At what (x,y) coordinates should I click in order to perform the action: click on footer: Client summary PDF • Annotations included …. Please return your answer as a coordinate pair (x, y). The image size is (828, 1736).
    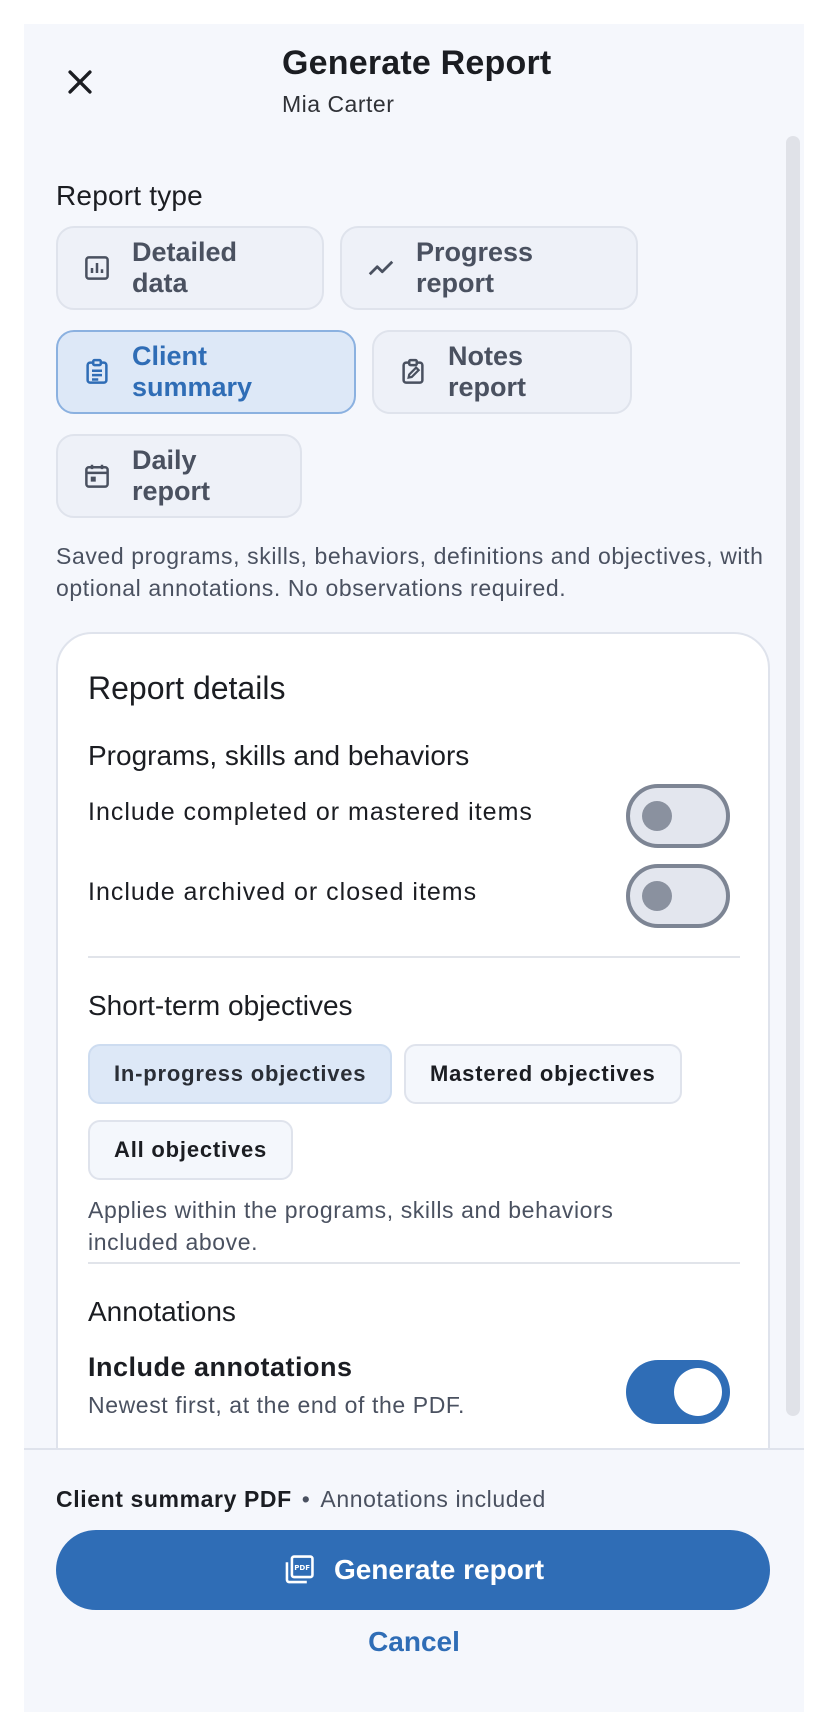
    Looking at the image, I should click on (414, 1580).